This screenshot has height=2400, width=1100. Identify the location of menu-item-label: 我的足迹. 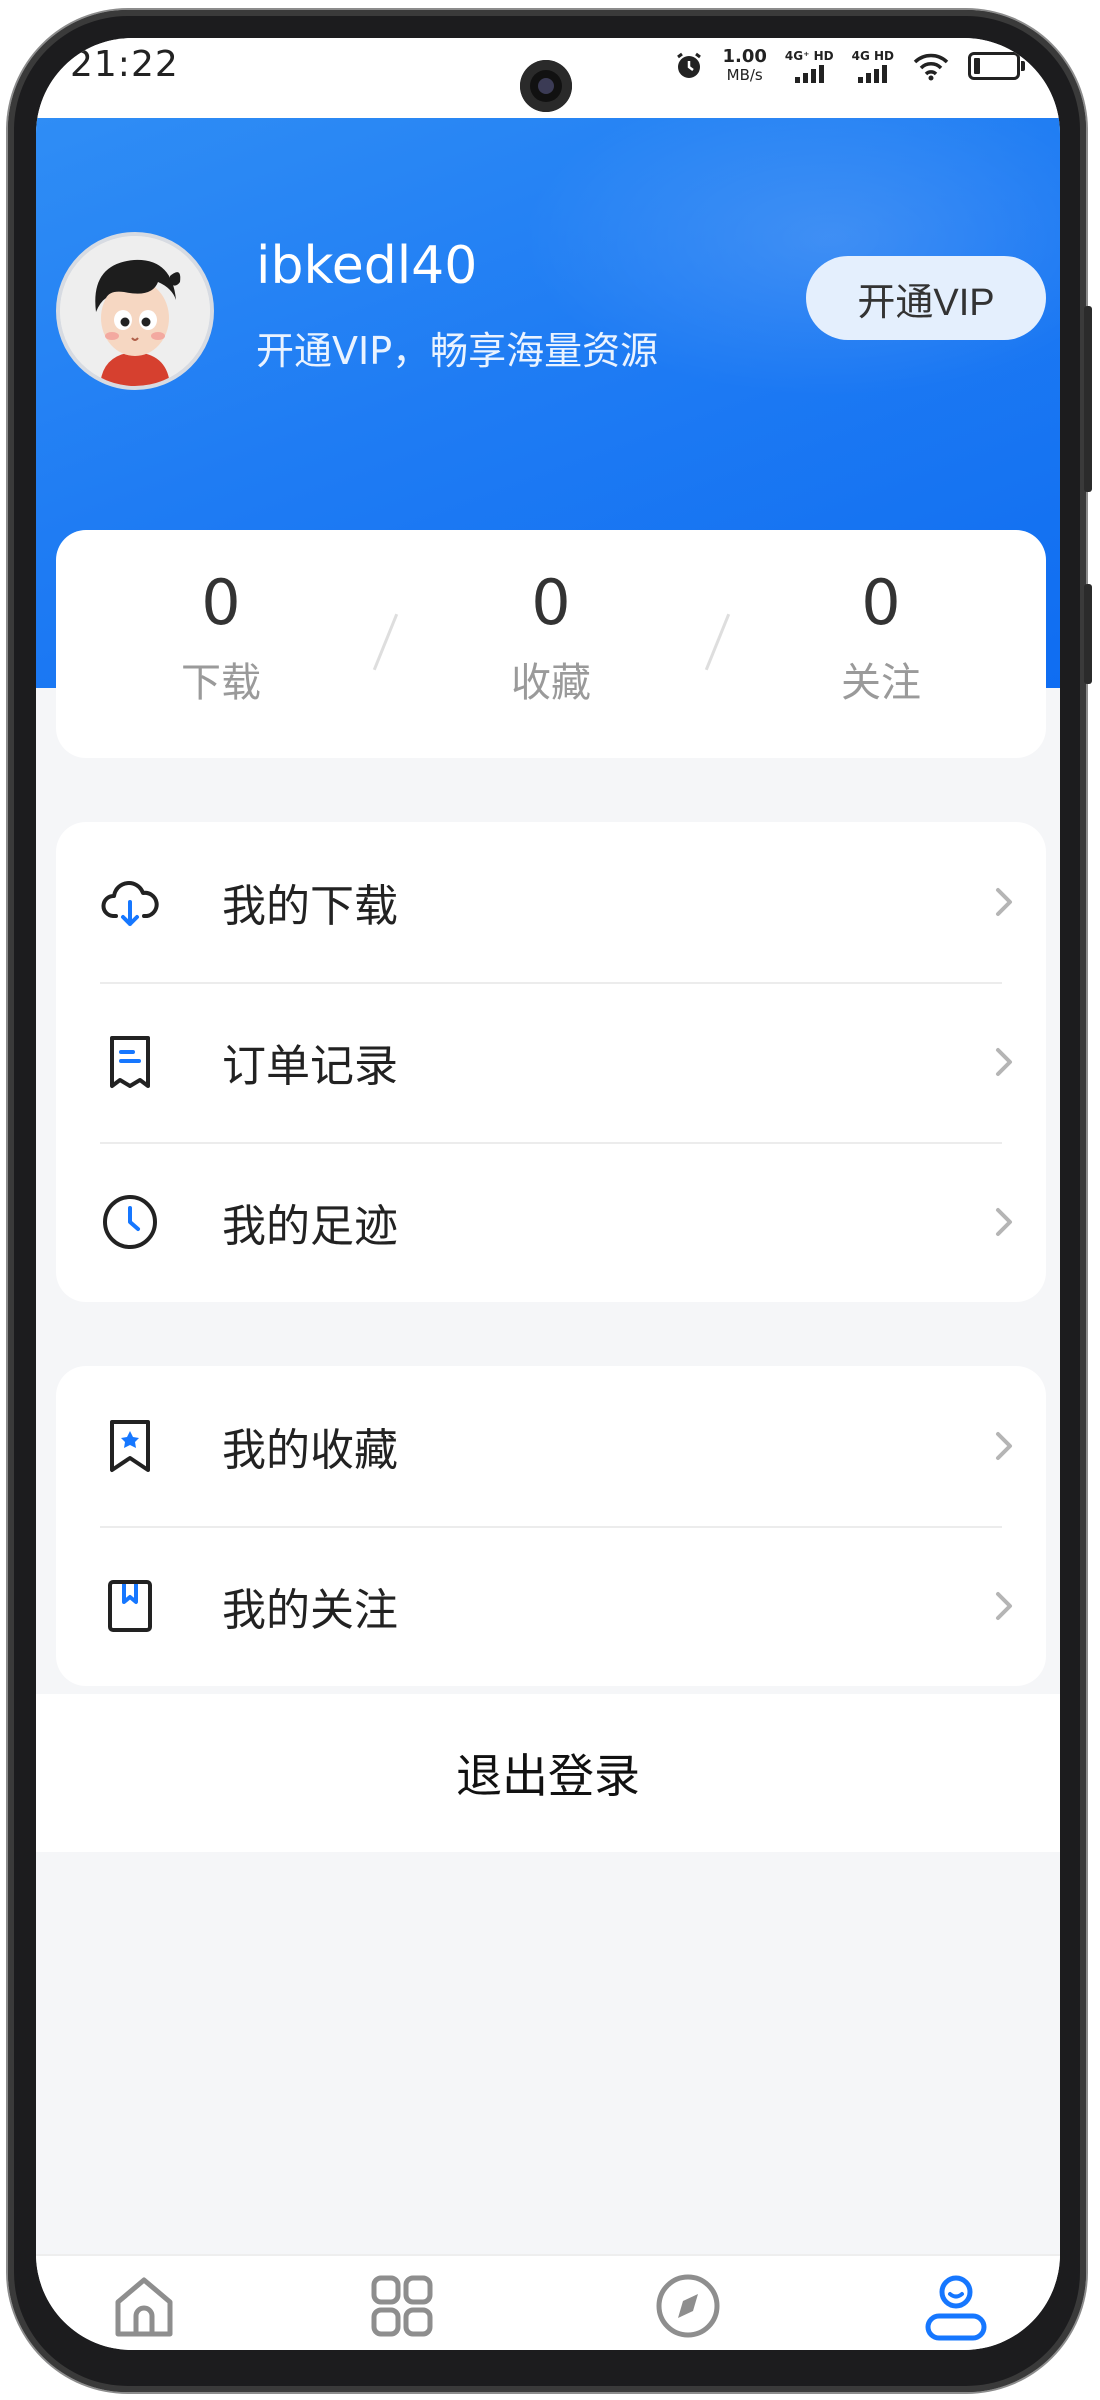
(310, 1226).